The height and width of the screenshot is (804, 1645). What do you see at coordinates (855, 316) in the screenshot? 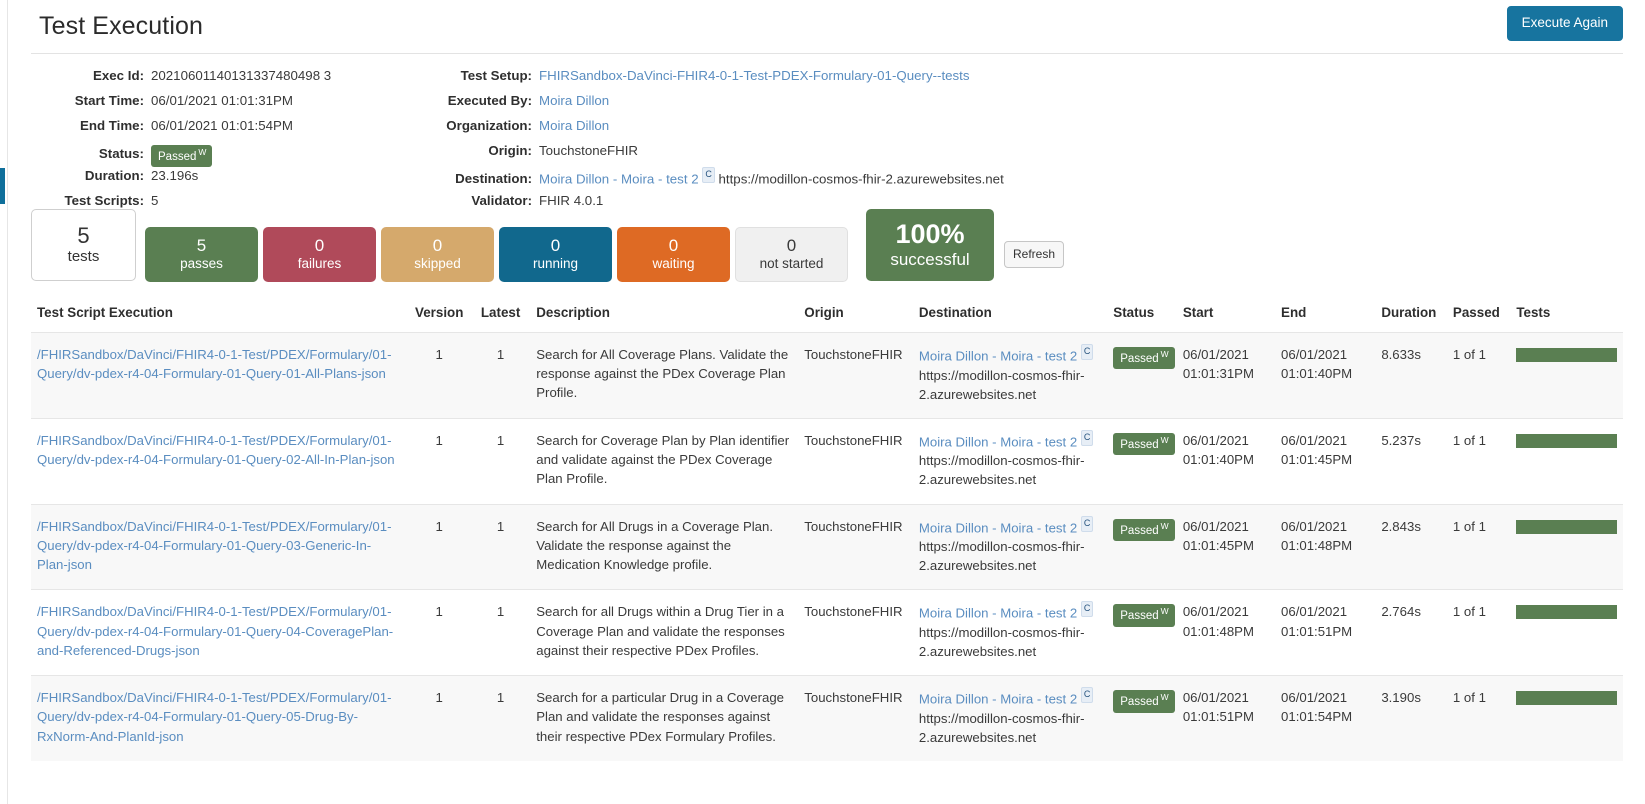
I see `column-header: Origin` at bounding box center [855, 316].